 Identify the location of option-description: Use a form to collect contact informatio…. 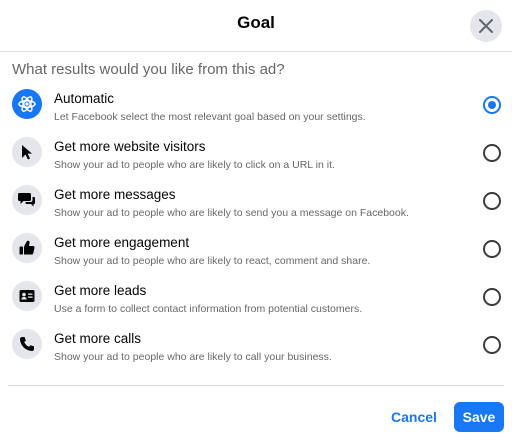
(208, 309).